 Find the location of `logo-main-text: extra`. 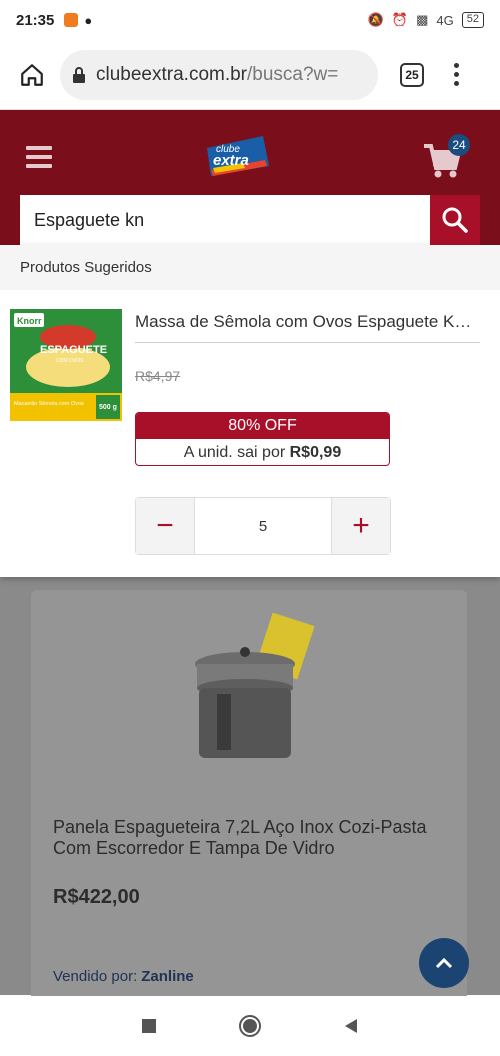

logo-main-text: extra is located at coordinates (231, 160).